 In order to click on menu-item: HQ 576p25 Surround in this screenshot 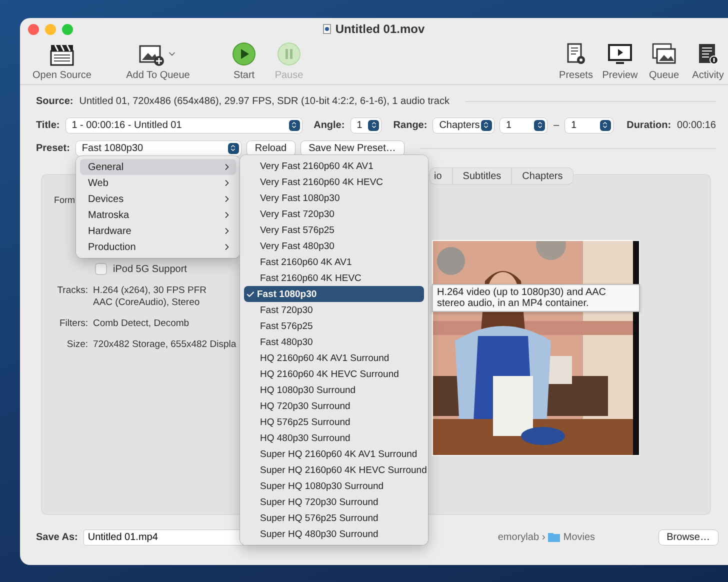, I will do `click(334, 422)`.